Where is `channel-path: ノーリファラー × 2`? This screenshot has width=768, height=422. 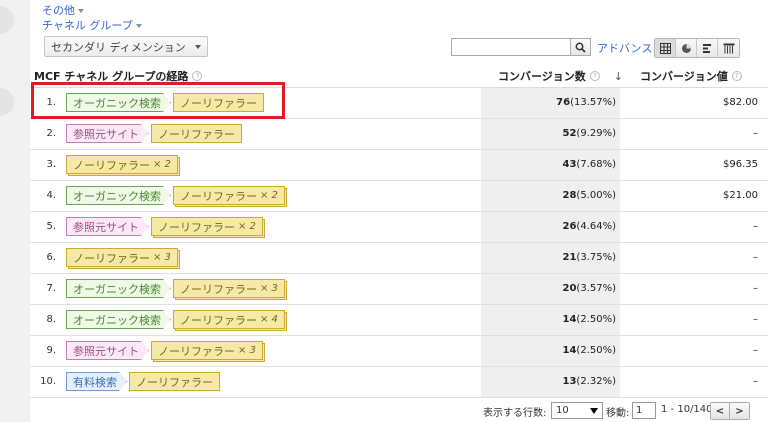 channel-path: ノーリファラー × 2 is located at coordinates (122, 164).